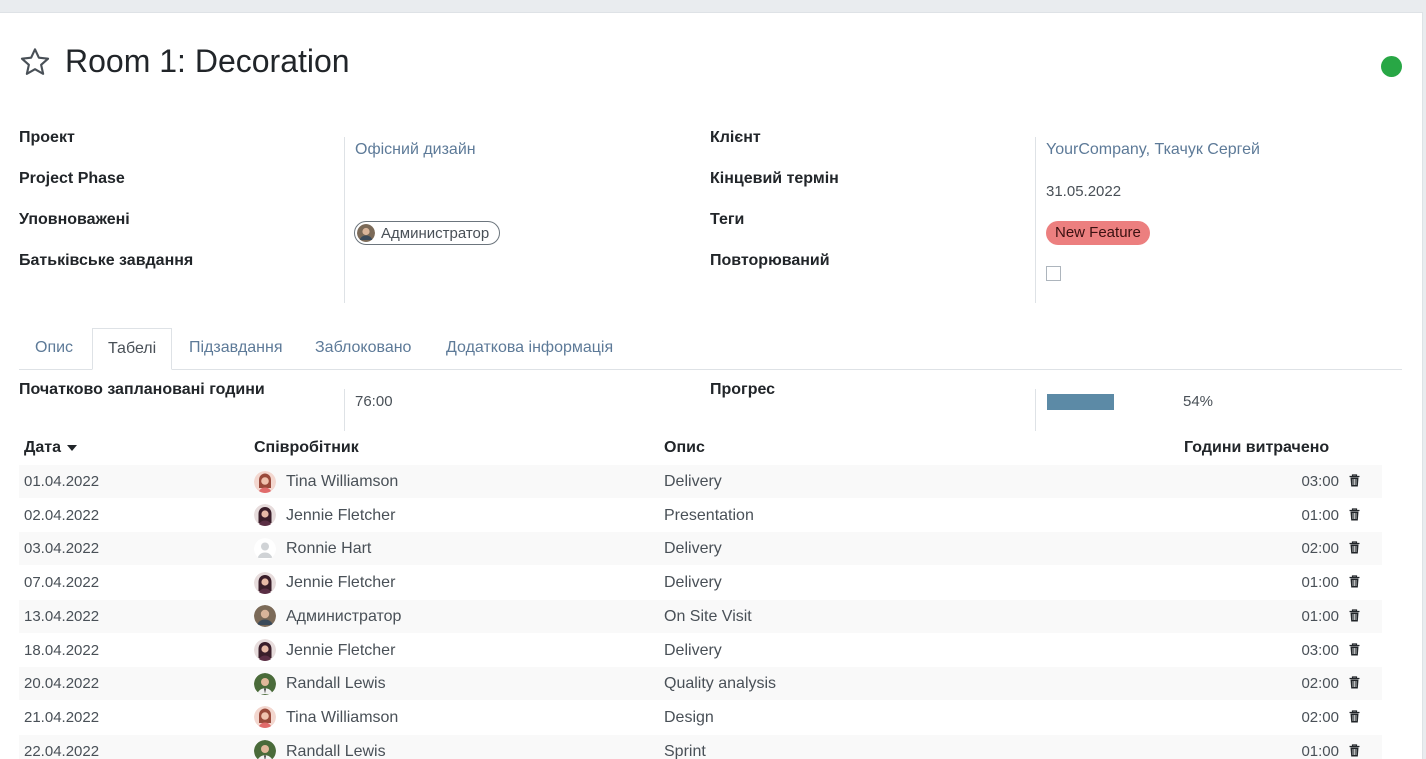  I want to click on field-label-customer: Клієнт, so click(735, 137).